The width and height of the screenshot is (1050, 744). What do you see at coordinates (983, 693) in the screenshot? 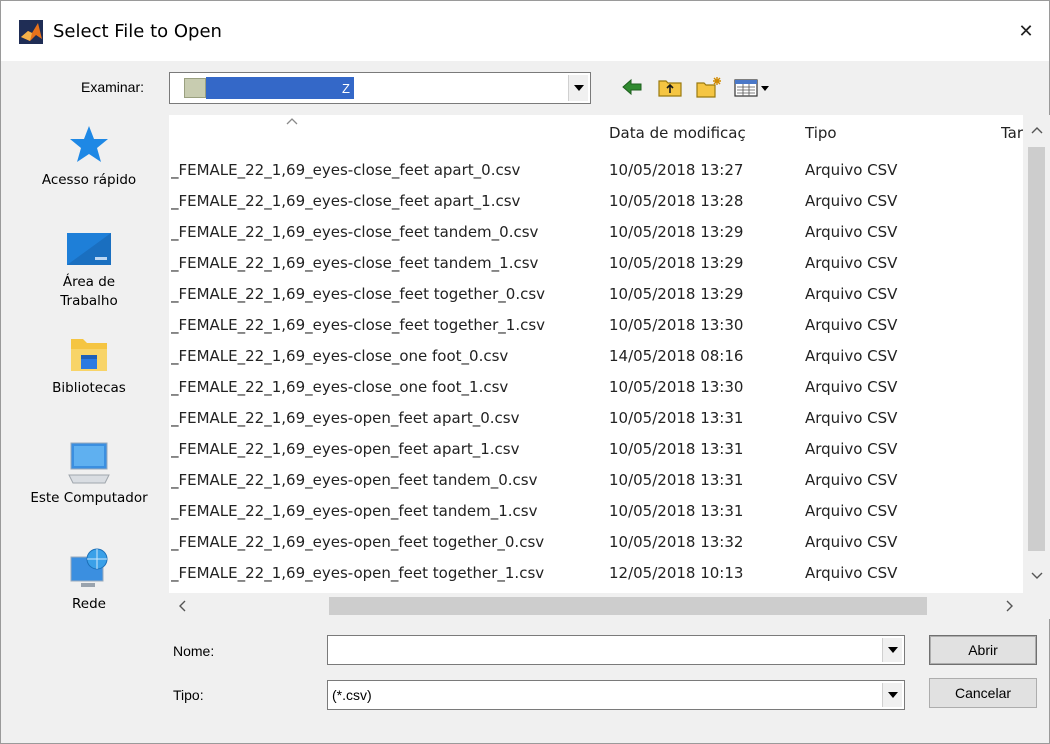
I see `cancel-button: Cancelar` at bounding box center [983, 693].